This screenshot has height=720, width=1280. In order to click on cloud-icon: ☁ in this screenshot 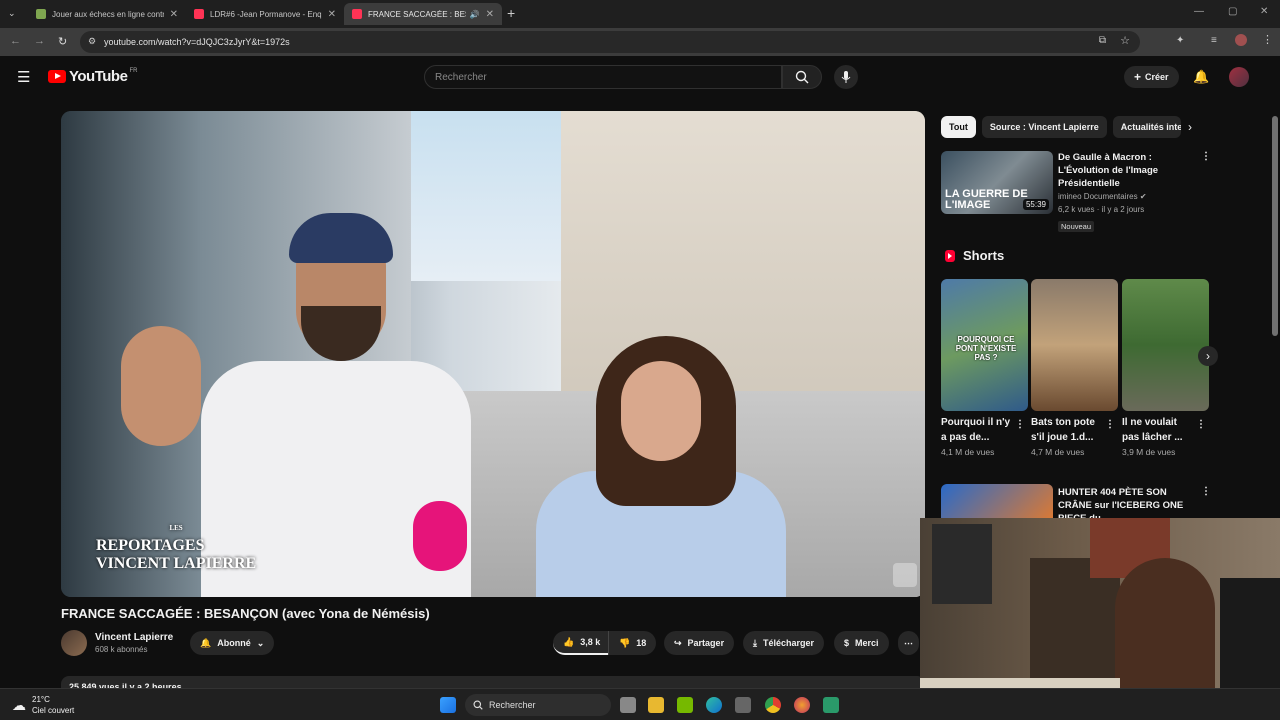, I will do `click(19, 704)`.